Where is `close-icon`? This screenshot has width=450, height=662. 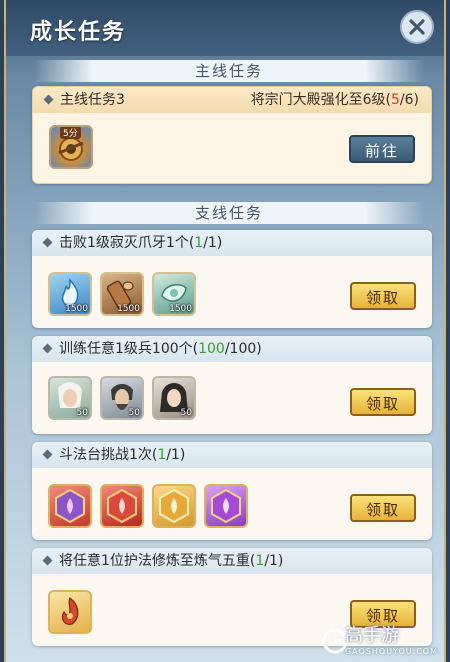
close-icon is located at coordinates (417, 27).